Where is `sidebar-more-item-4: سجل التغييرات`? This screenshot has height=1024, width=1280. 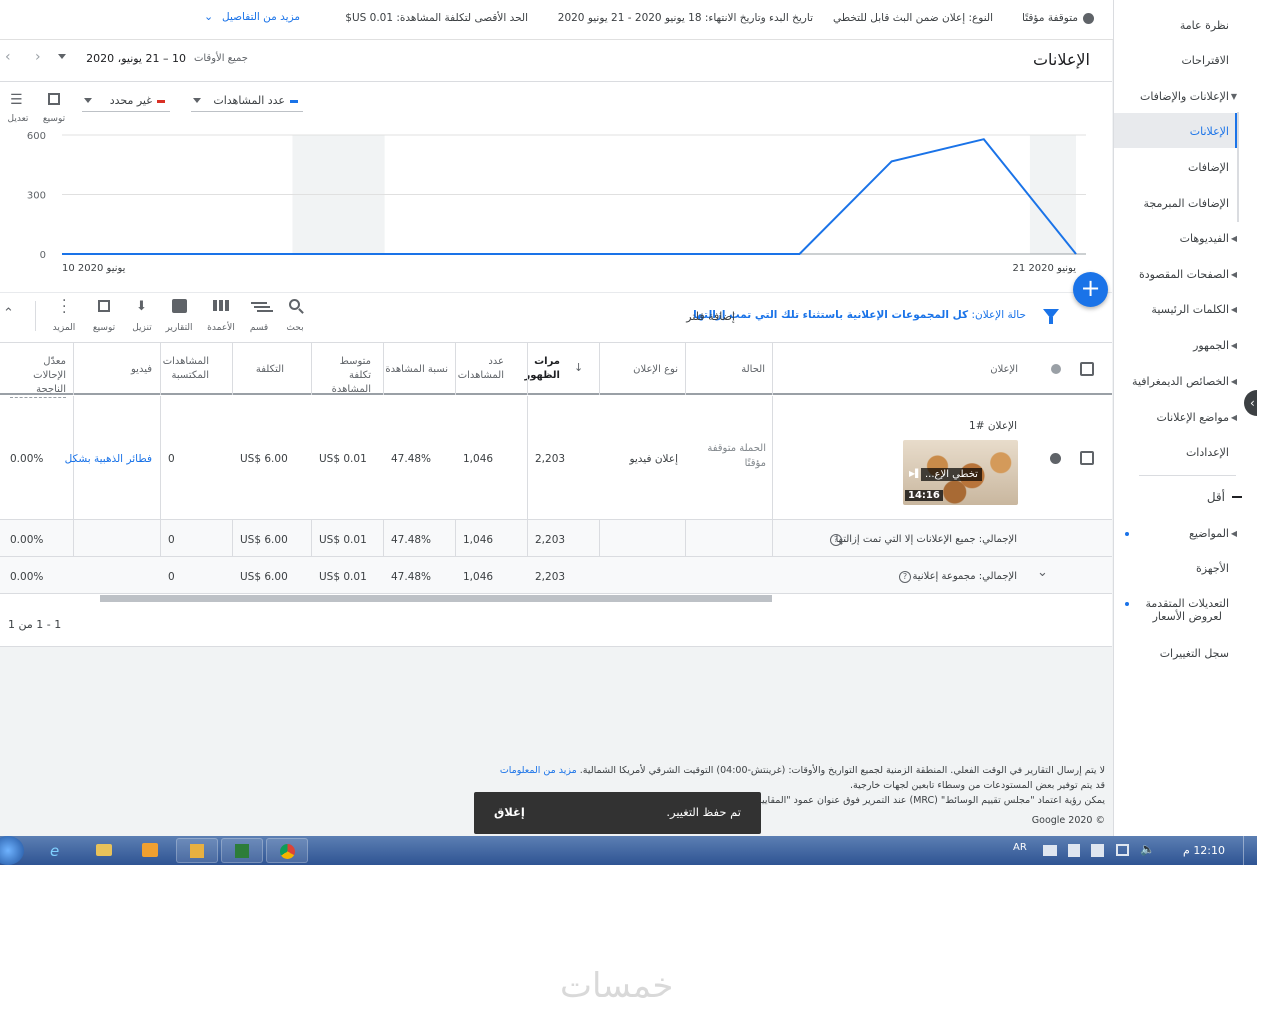
sidebar-more-item-4: سجل التغييرات is located at coordinates (1194, 653).